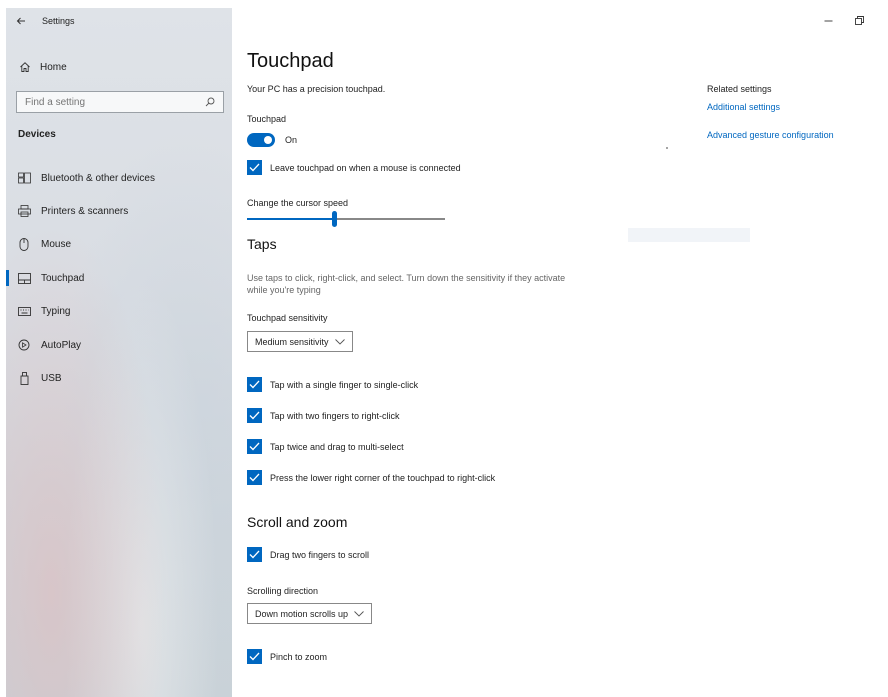 This screenshot has width=888, height=697. Describe the element at coordinates (51, 378) in the screenshot. I see `sidebar-item-label: USB` at that location.